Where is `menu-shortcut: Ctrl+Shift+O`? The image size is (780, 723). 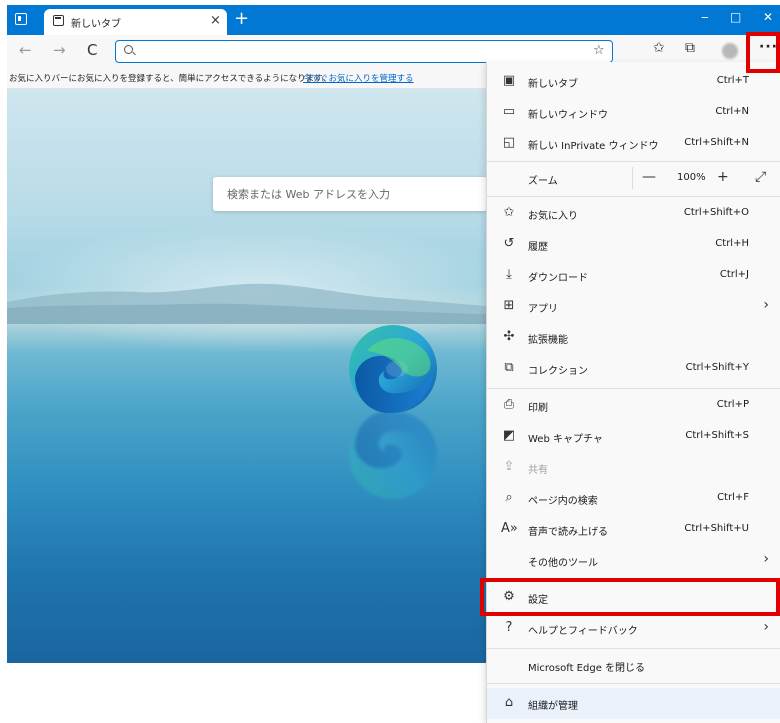
menu-shortcut: Ctrl+Shift+O is located at coordinates (716, 212).